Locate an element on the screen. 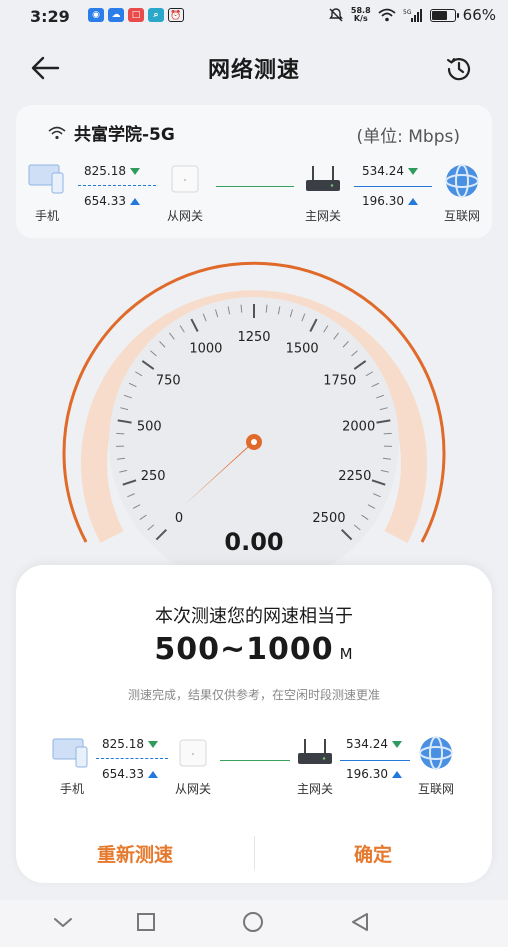 The image size is (508, 947). recents-icon is located at coordinates (146, 922).